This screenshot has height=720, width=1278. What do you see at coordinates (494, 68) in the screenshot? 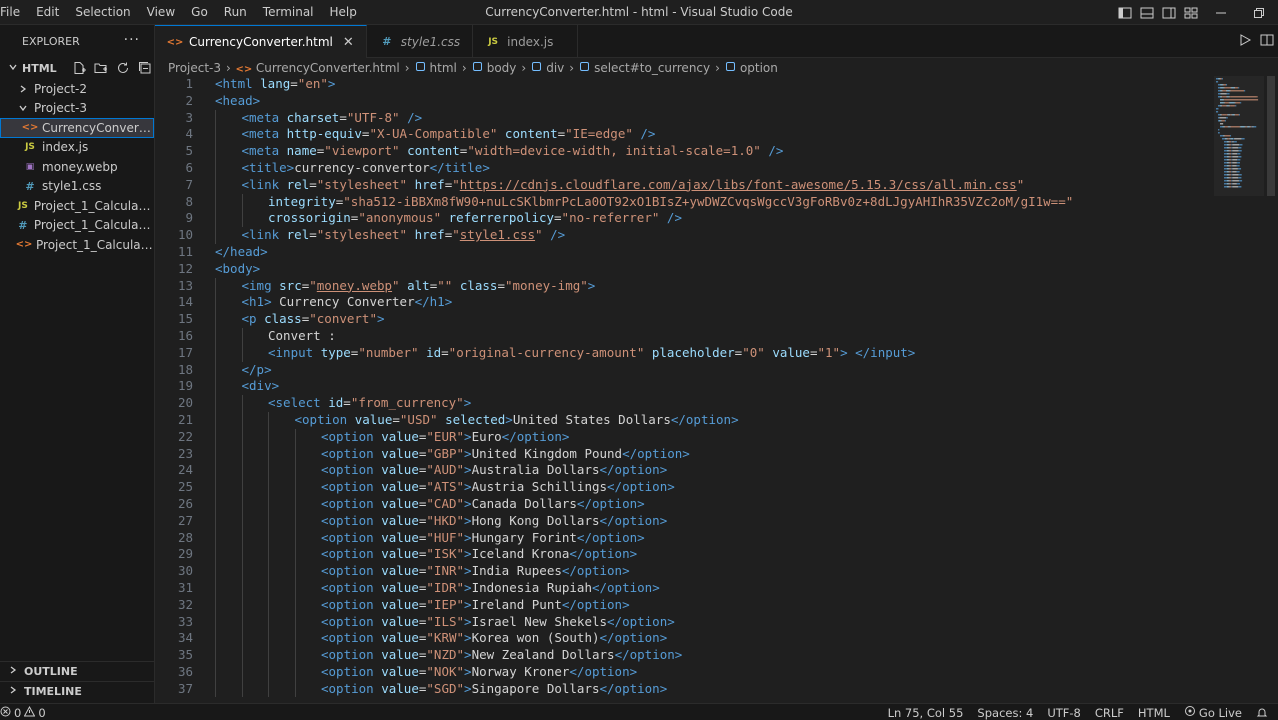
I see `breadcrumb-item: body` at bounding box center [494, 68].